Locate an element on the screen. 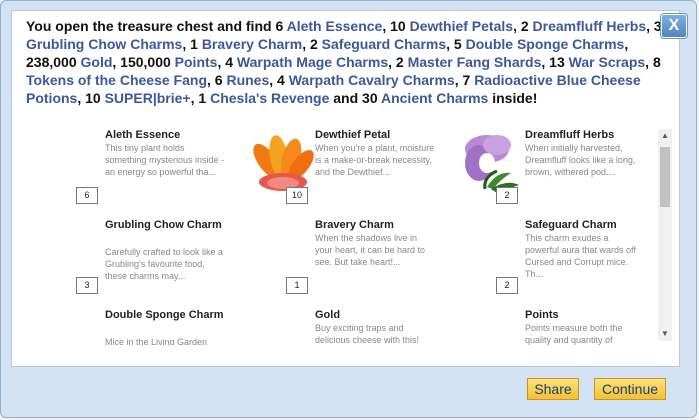  item-name: Dreamfluff Herbs is located at coordinates (588, 135).